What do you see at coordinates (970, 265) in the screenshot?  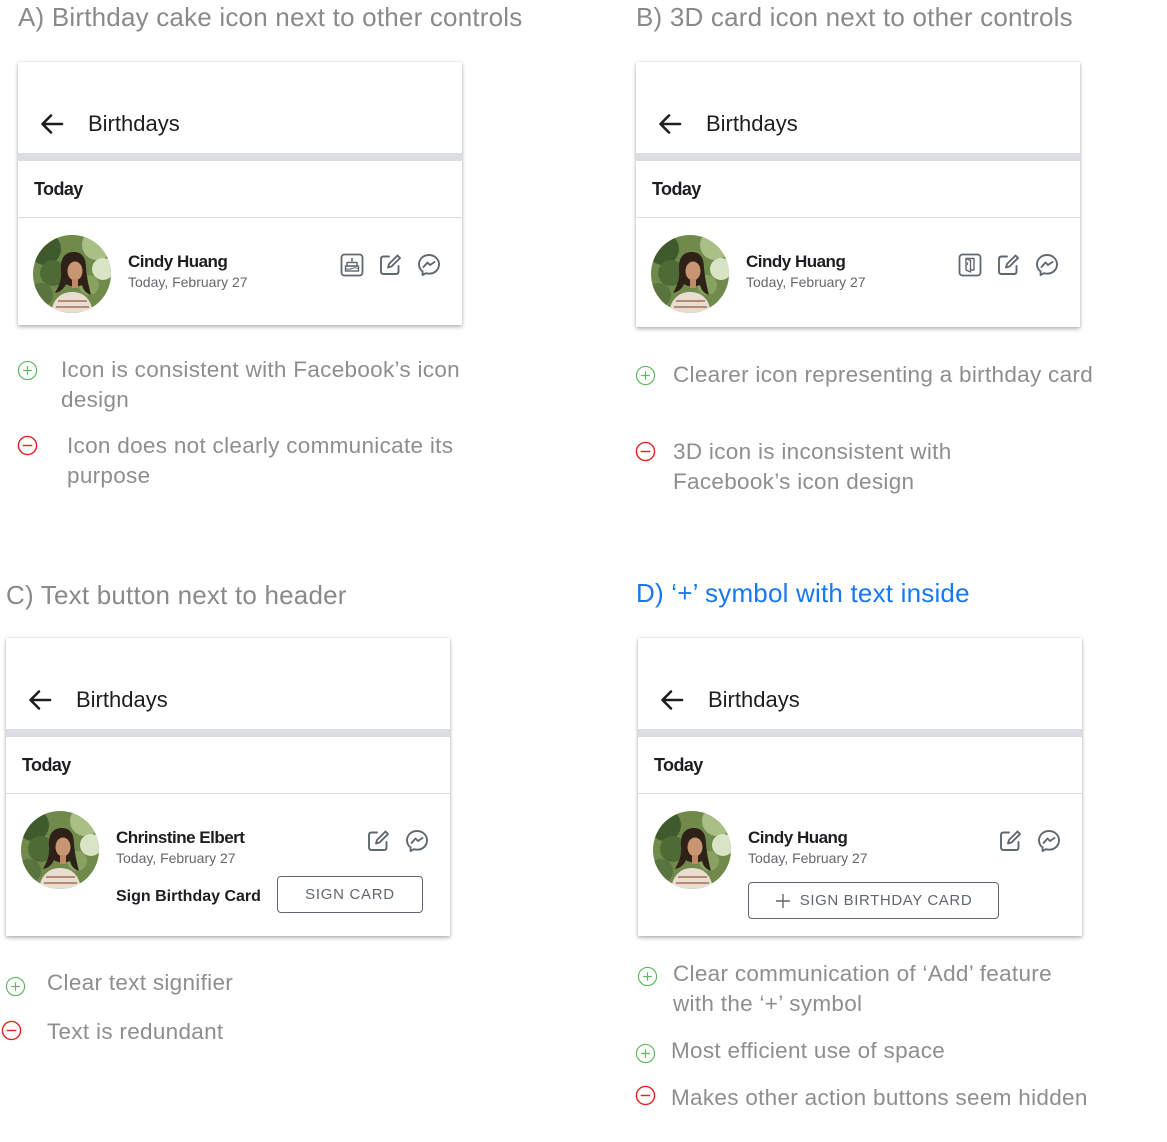 I see `3d-card-icon` at bounding box center [970, 265].